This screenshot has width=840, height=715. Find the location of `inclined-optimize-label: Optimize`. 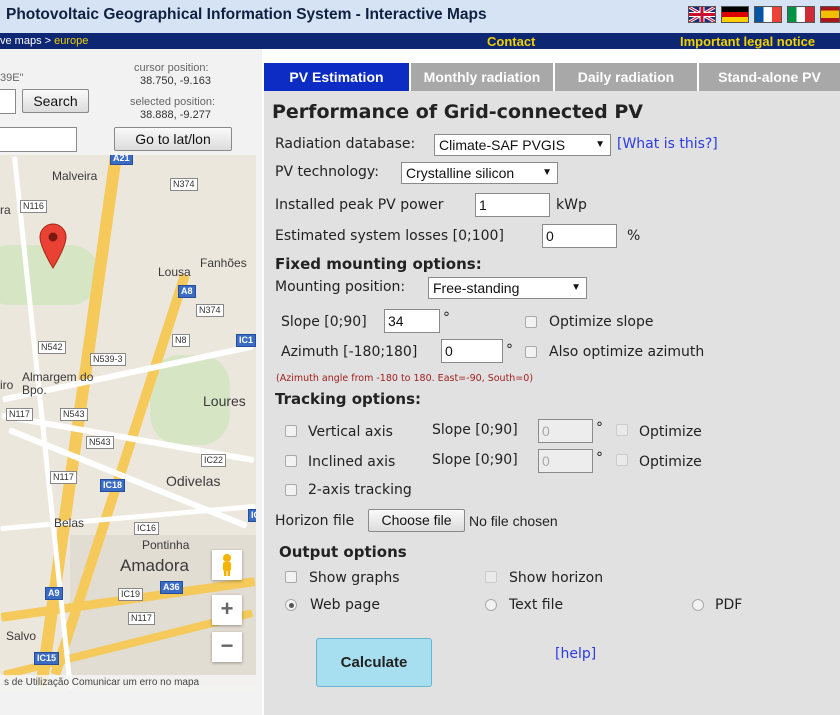

inclined-optimize-label: Optimize is located at coordinates (670, 462).